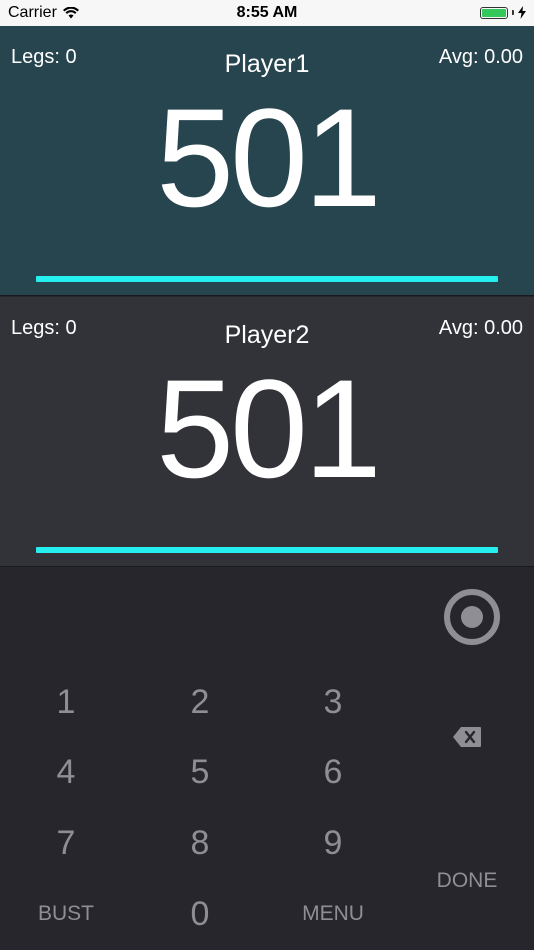 The width and height of the screenshot is (534, 950). What do you see at coordinates (200, 772) in the screenshot?
I see `key-5: 5` at bounding box center [200, 772].